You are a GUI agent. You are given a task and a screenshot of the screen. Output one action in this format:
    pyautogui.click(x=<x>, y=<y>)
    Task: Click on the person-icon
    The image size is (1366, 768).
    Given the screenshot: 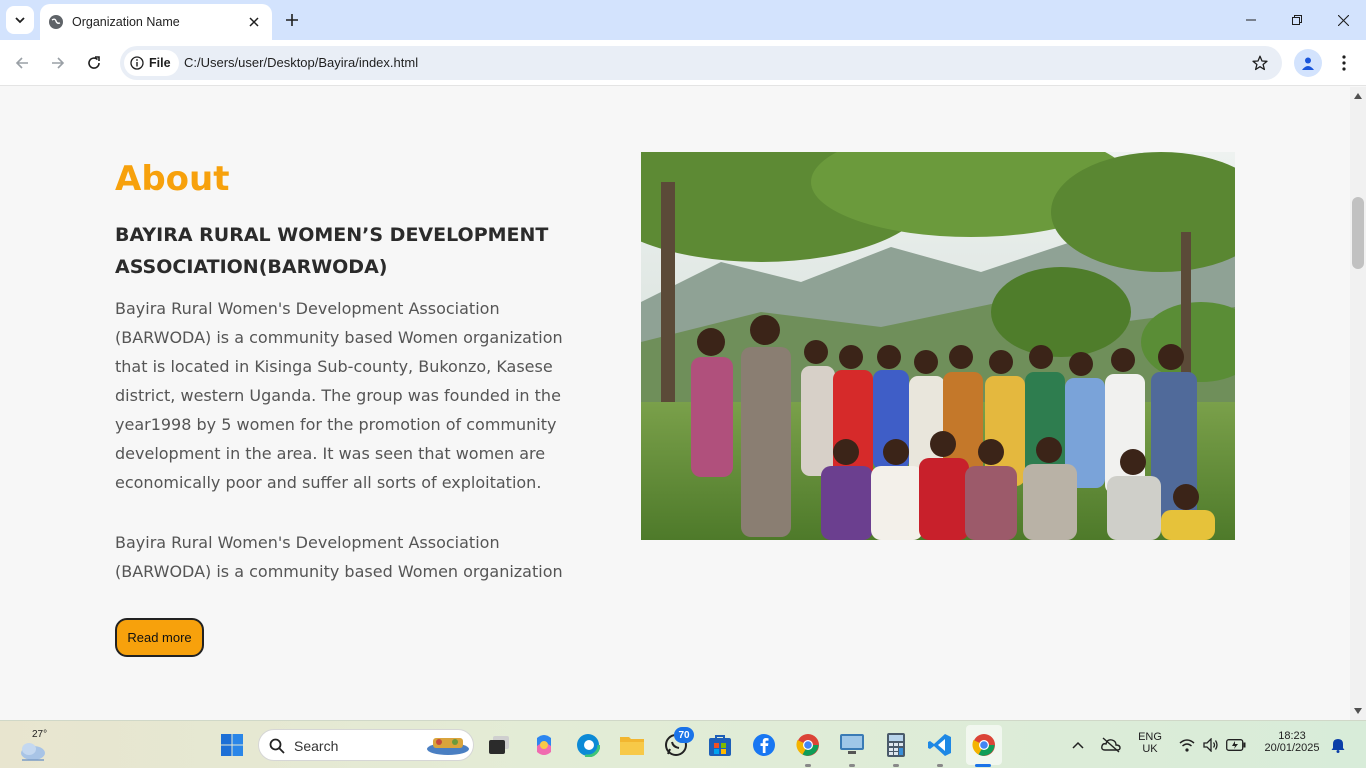 What is the action you would take?
    pyautogui.click(x=1308, y=63)
    